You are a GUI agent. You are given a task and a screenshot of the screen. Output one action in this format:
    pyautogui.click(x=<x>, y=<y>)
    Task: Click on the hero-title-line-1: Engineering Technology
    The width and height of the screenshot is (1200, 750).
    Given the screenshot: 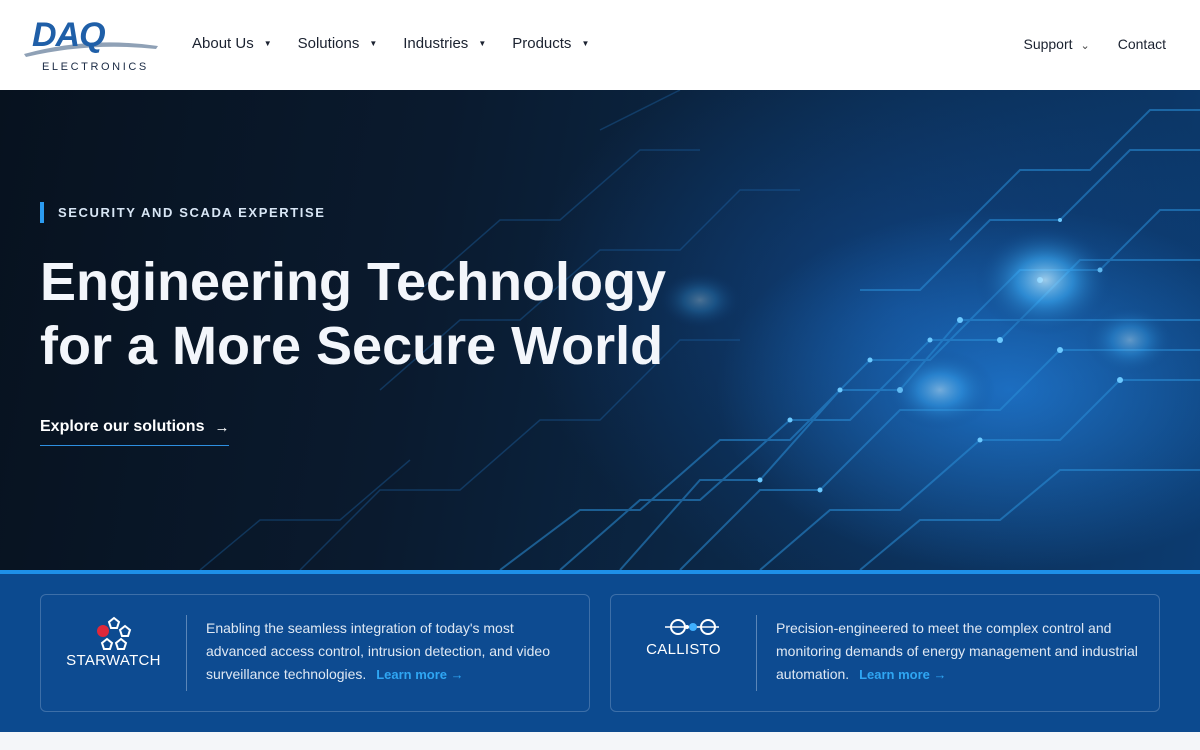 What is the action you would take?
    pyautogui.click(x=353, y=282)
    